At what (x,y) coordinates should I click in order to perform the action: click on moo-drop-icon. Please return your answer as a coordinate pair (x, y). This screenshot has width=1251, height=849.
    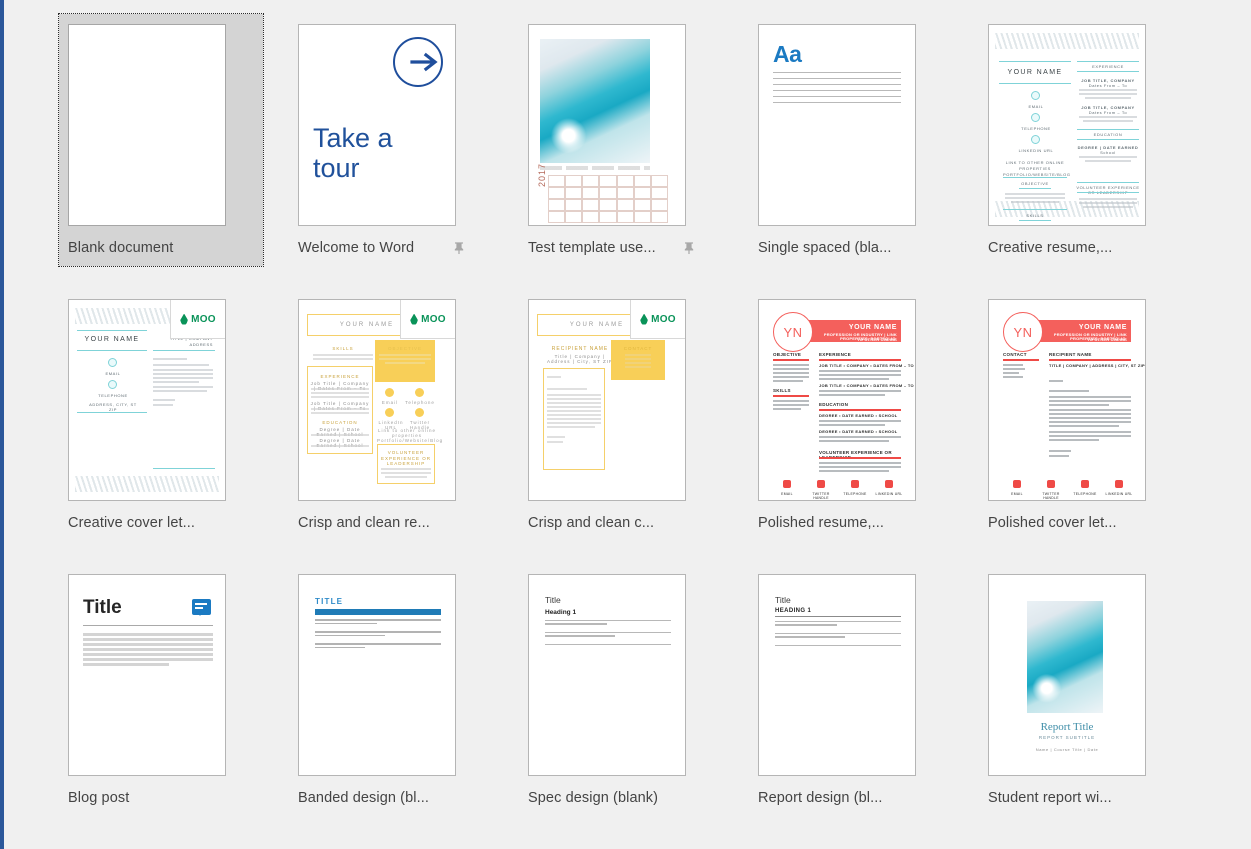
    Looking at the image, I should click on (184, 319).